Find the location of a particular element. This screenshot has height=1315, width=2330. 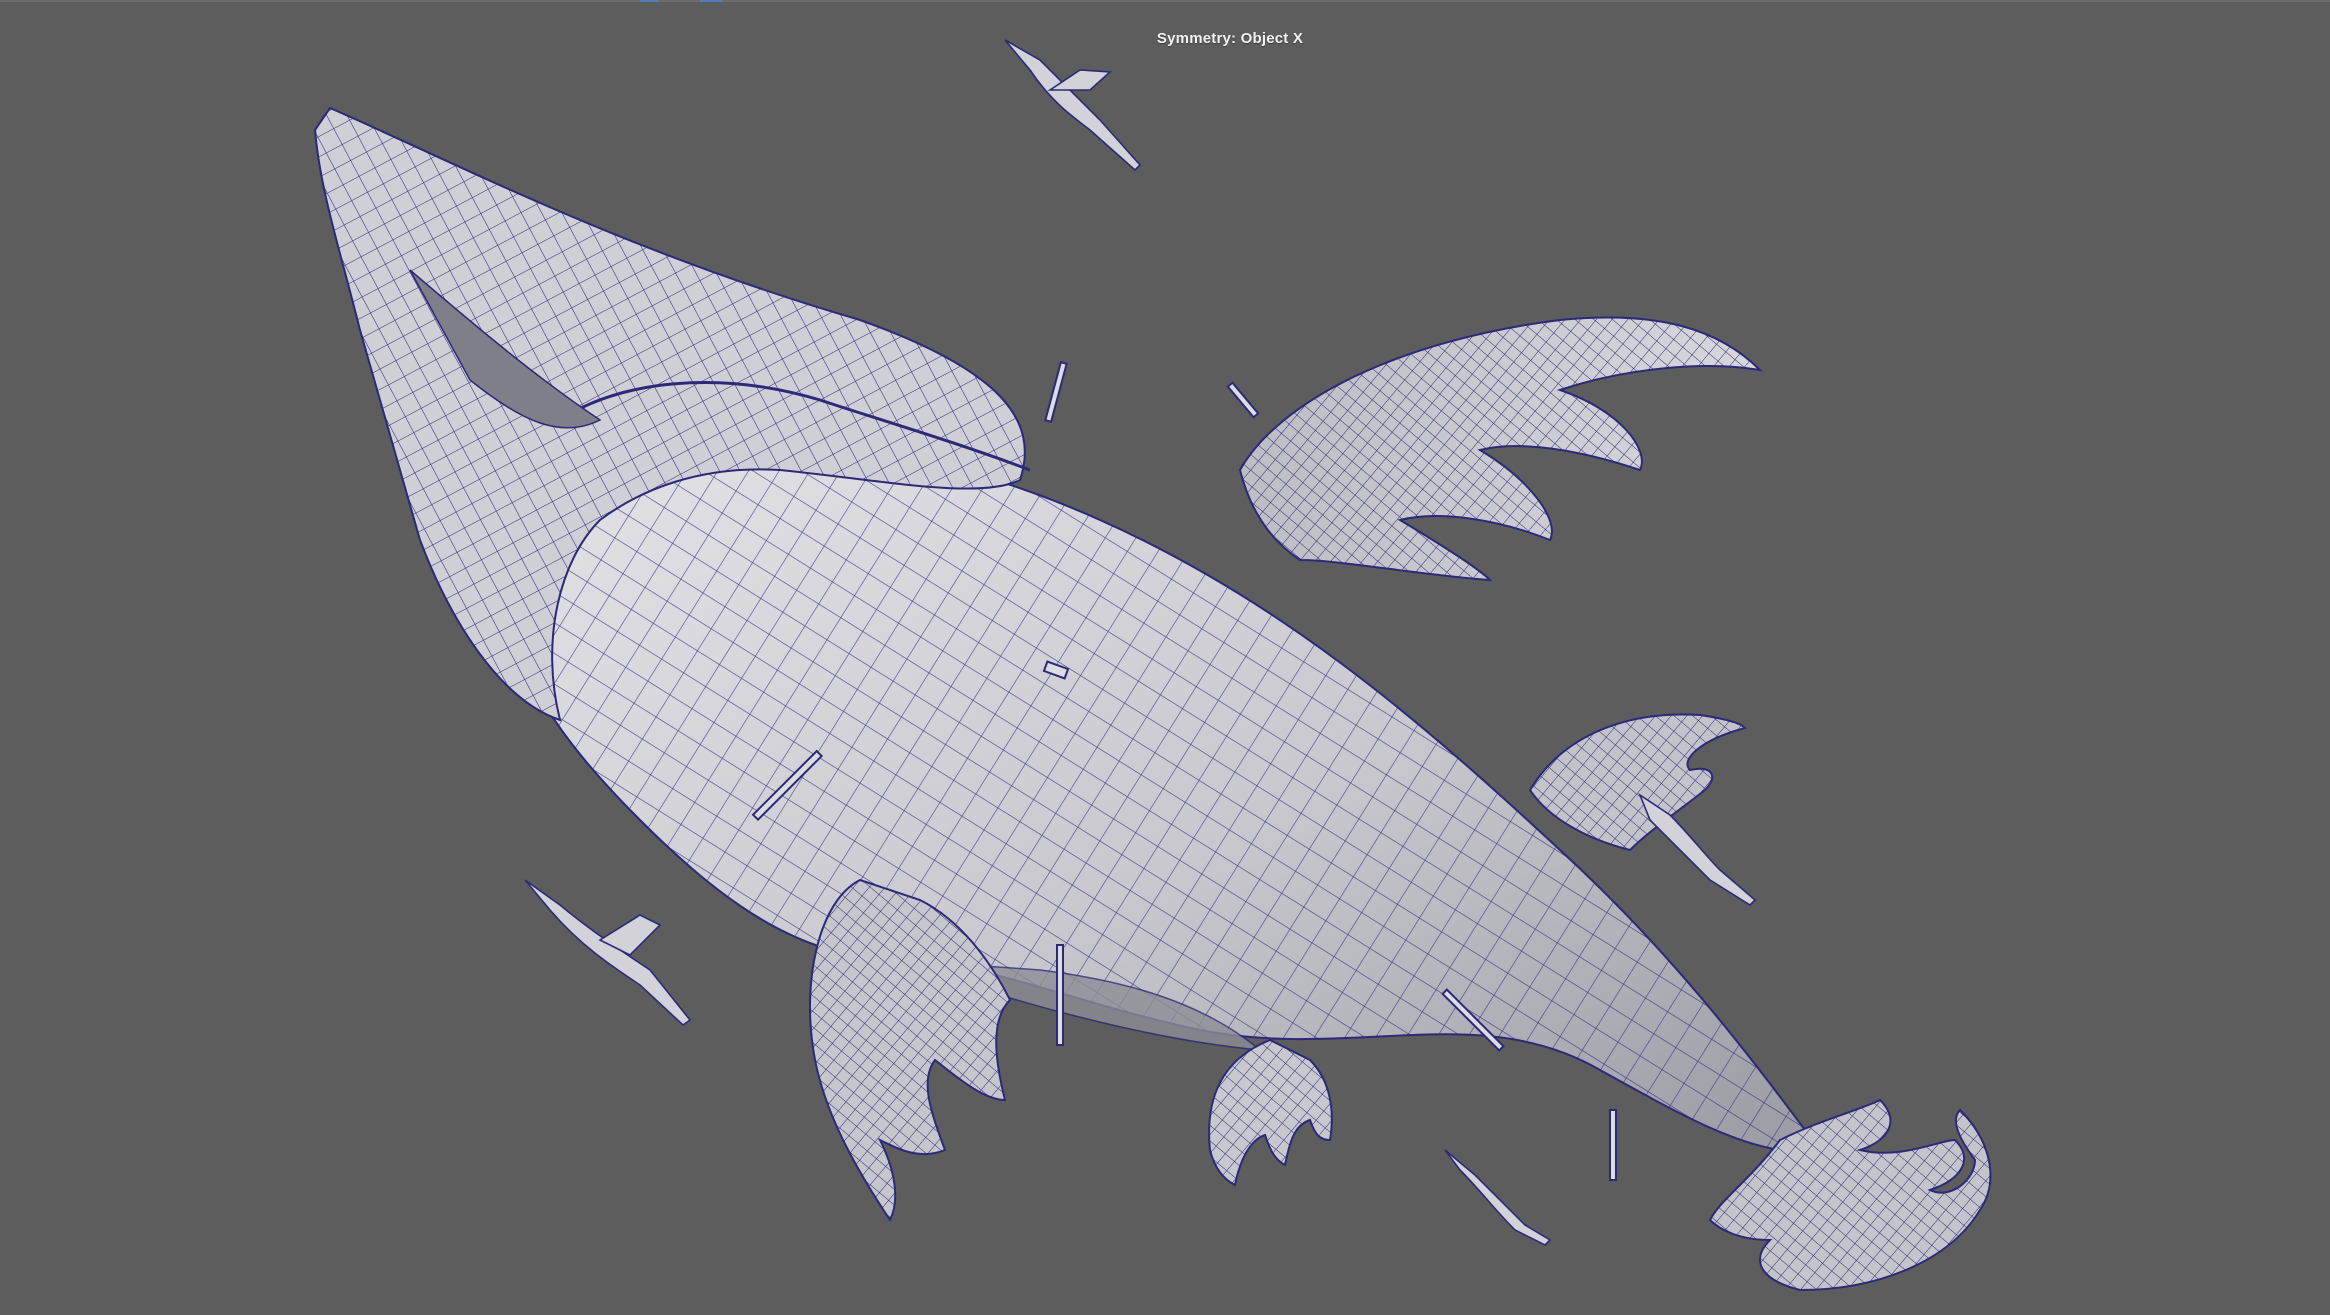

dragon-hind-leg is located at coordinates (1270, 1112).